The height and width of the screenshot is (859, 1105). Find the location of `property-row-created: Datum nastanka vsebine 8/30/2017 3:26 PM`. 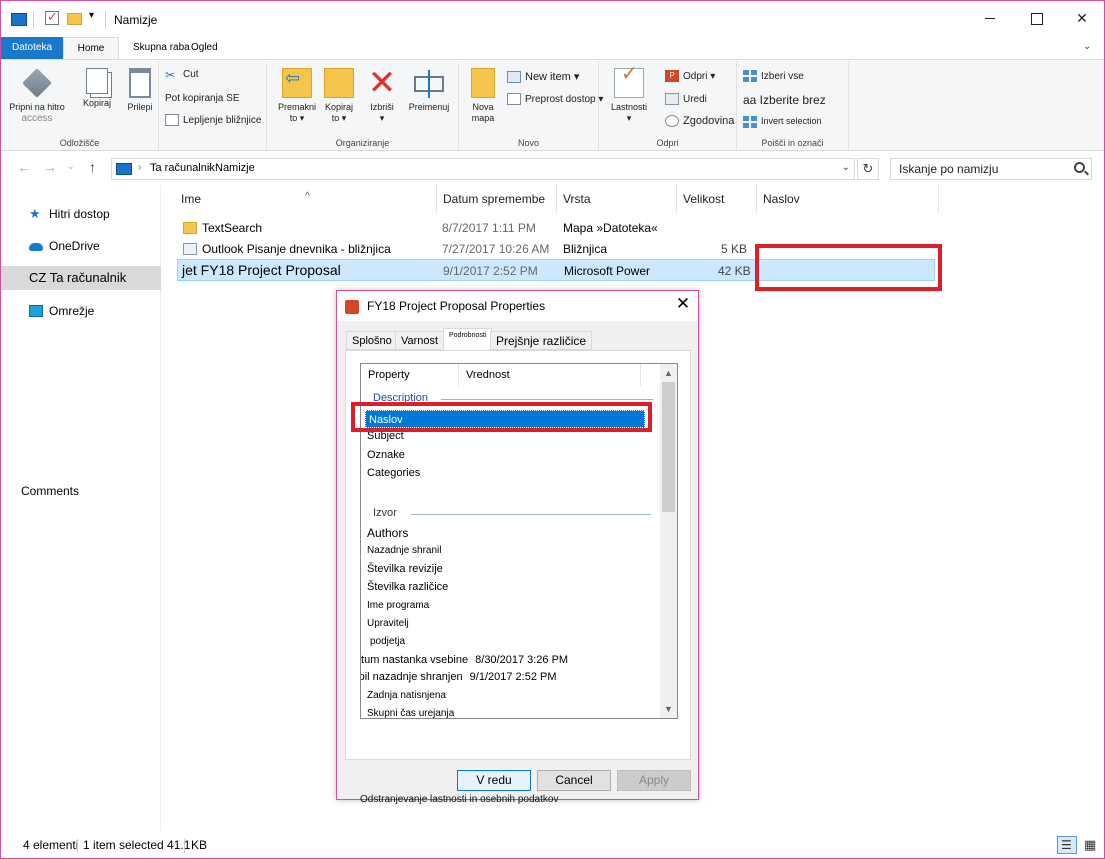

property-row-created: Datum nastanka vsebine 8/30/2017 3:26 PM is located at coordinates (464, 660).